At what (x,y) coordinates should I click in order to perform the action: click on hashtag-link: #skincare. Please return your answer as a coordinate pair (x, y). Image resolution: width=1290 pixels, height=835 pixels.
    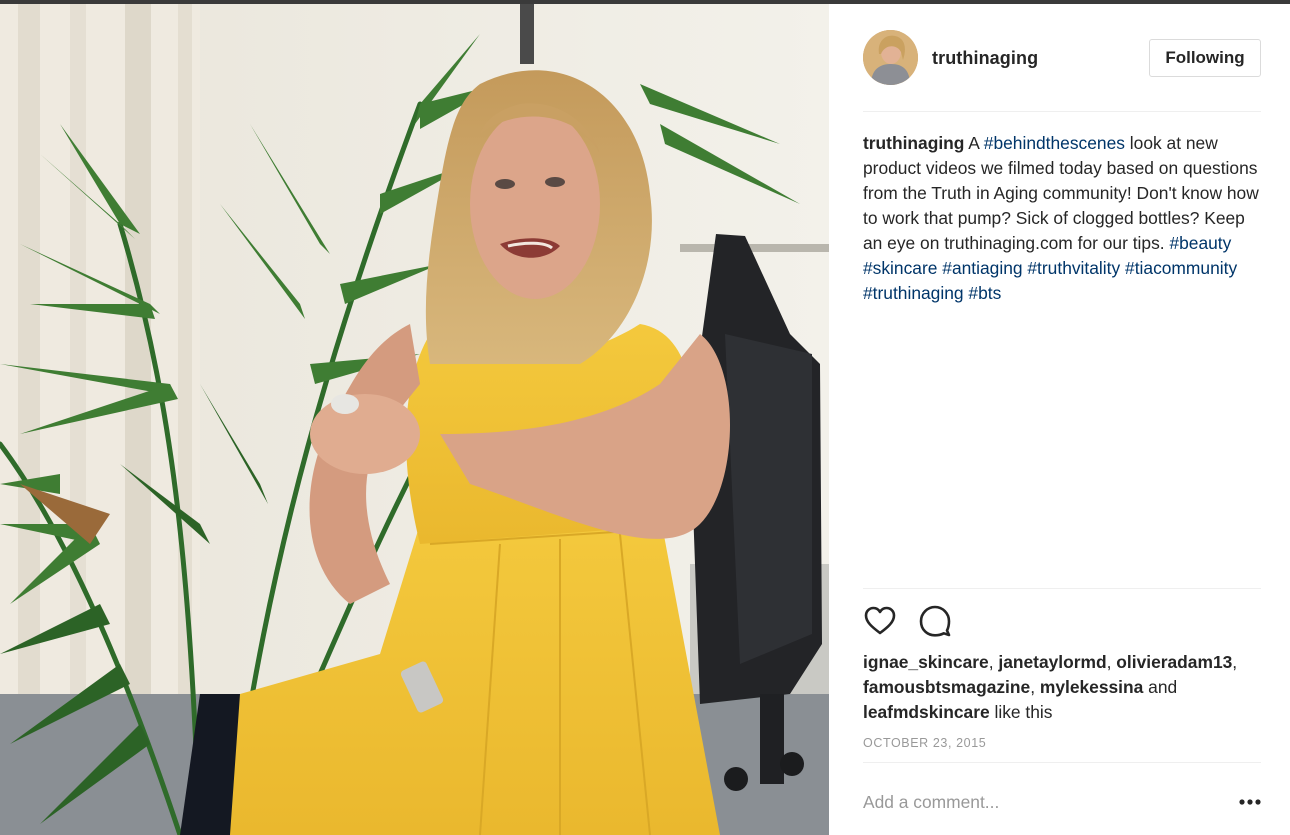
    Looking at the image, I should click on (900, 268).